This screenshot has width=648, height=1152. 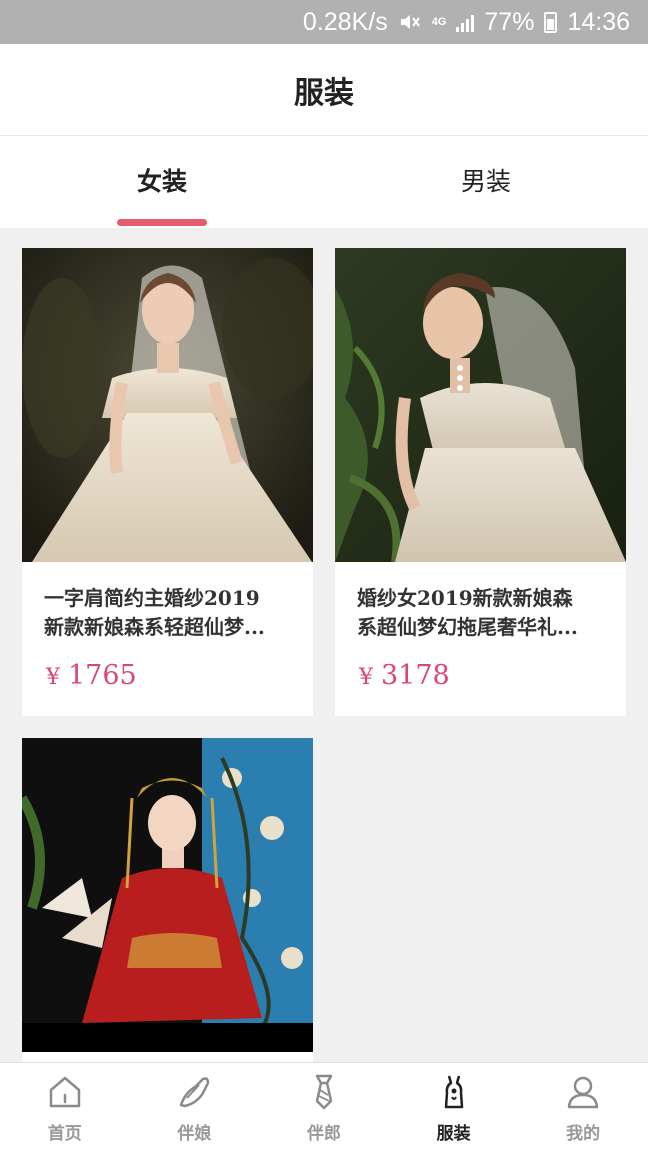 I want to click on clock: 14:36, so click(x=598, y=21).